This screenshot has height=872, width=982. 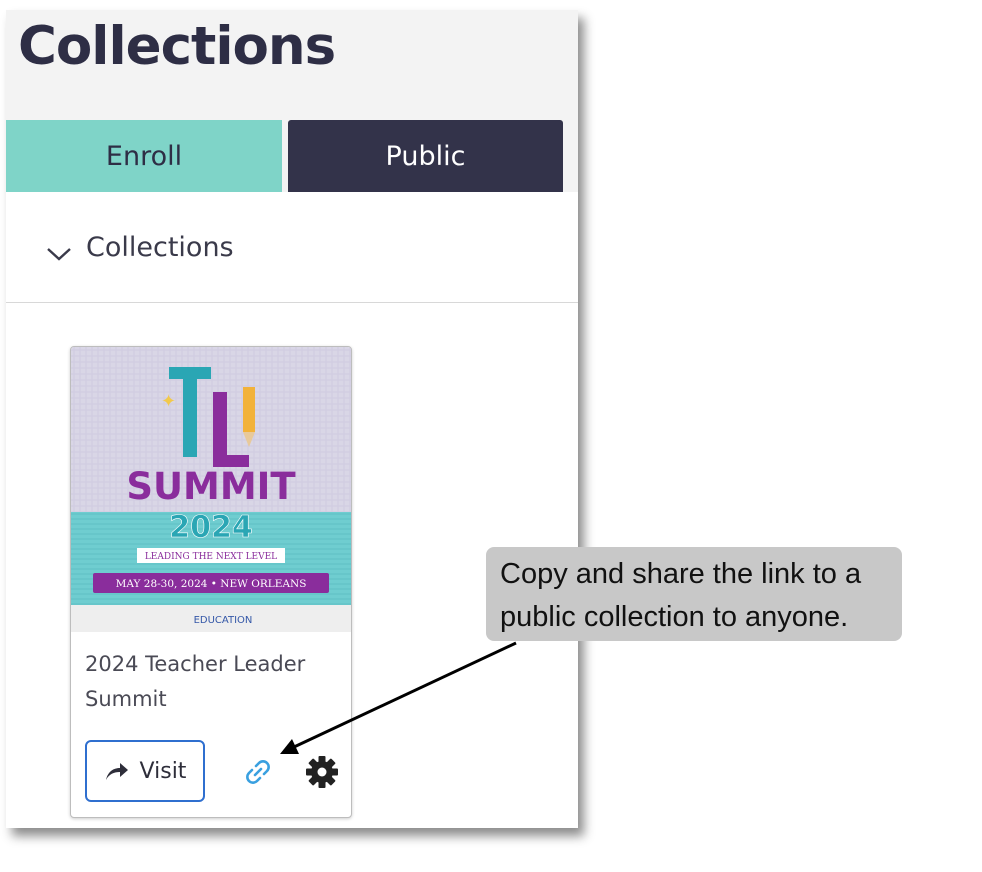 What do you see at coordinates (292, 101) in the screenshot?
I see `panel-header: Collections Enroll Public` at bounding box center [292, 101].